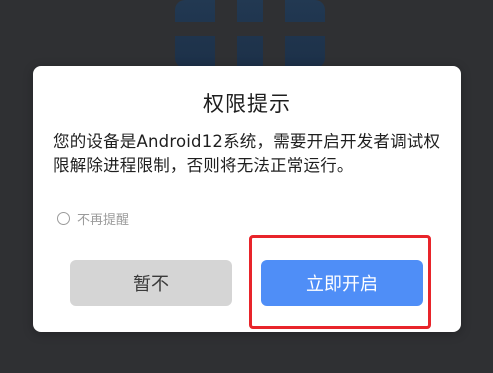 Image resolution: width=493 pixels, height=373 pixels. What do you see at coordinates (247, 104) in the screenshot?
I see `dialog-title: 权限提示` at bounding box center [247, 104].